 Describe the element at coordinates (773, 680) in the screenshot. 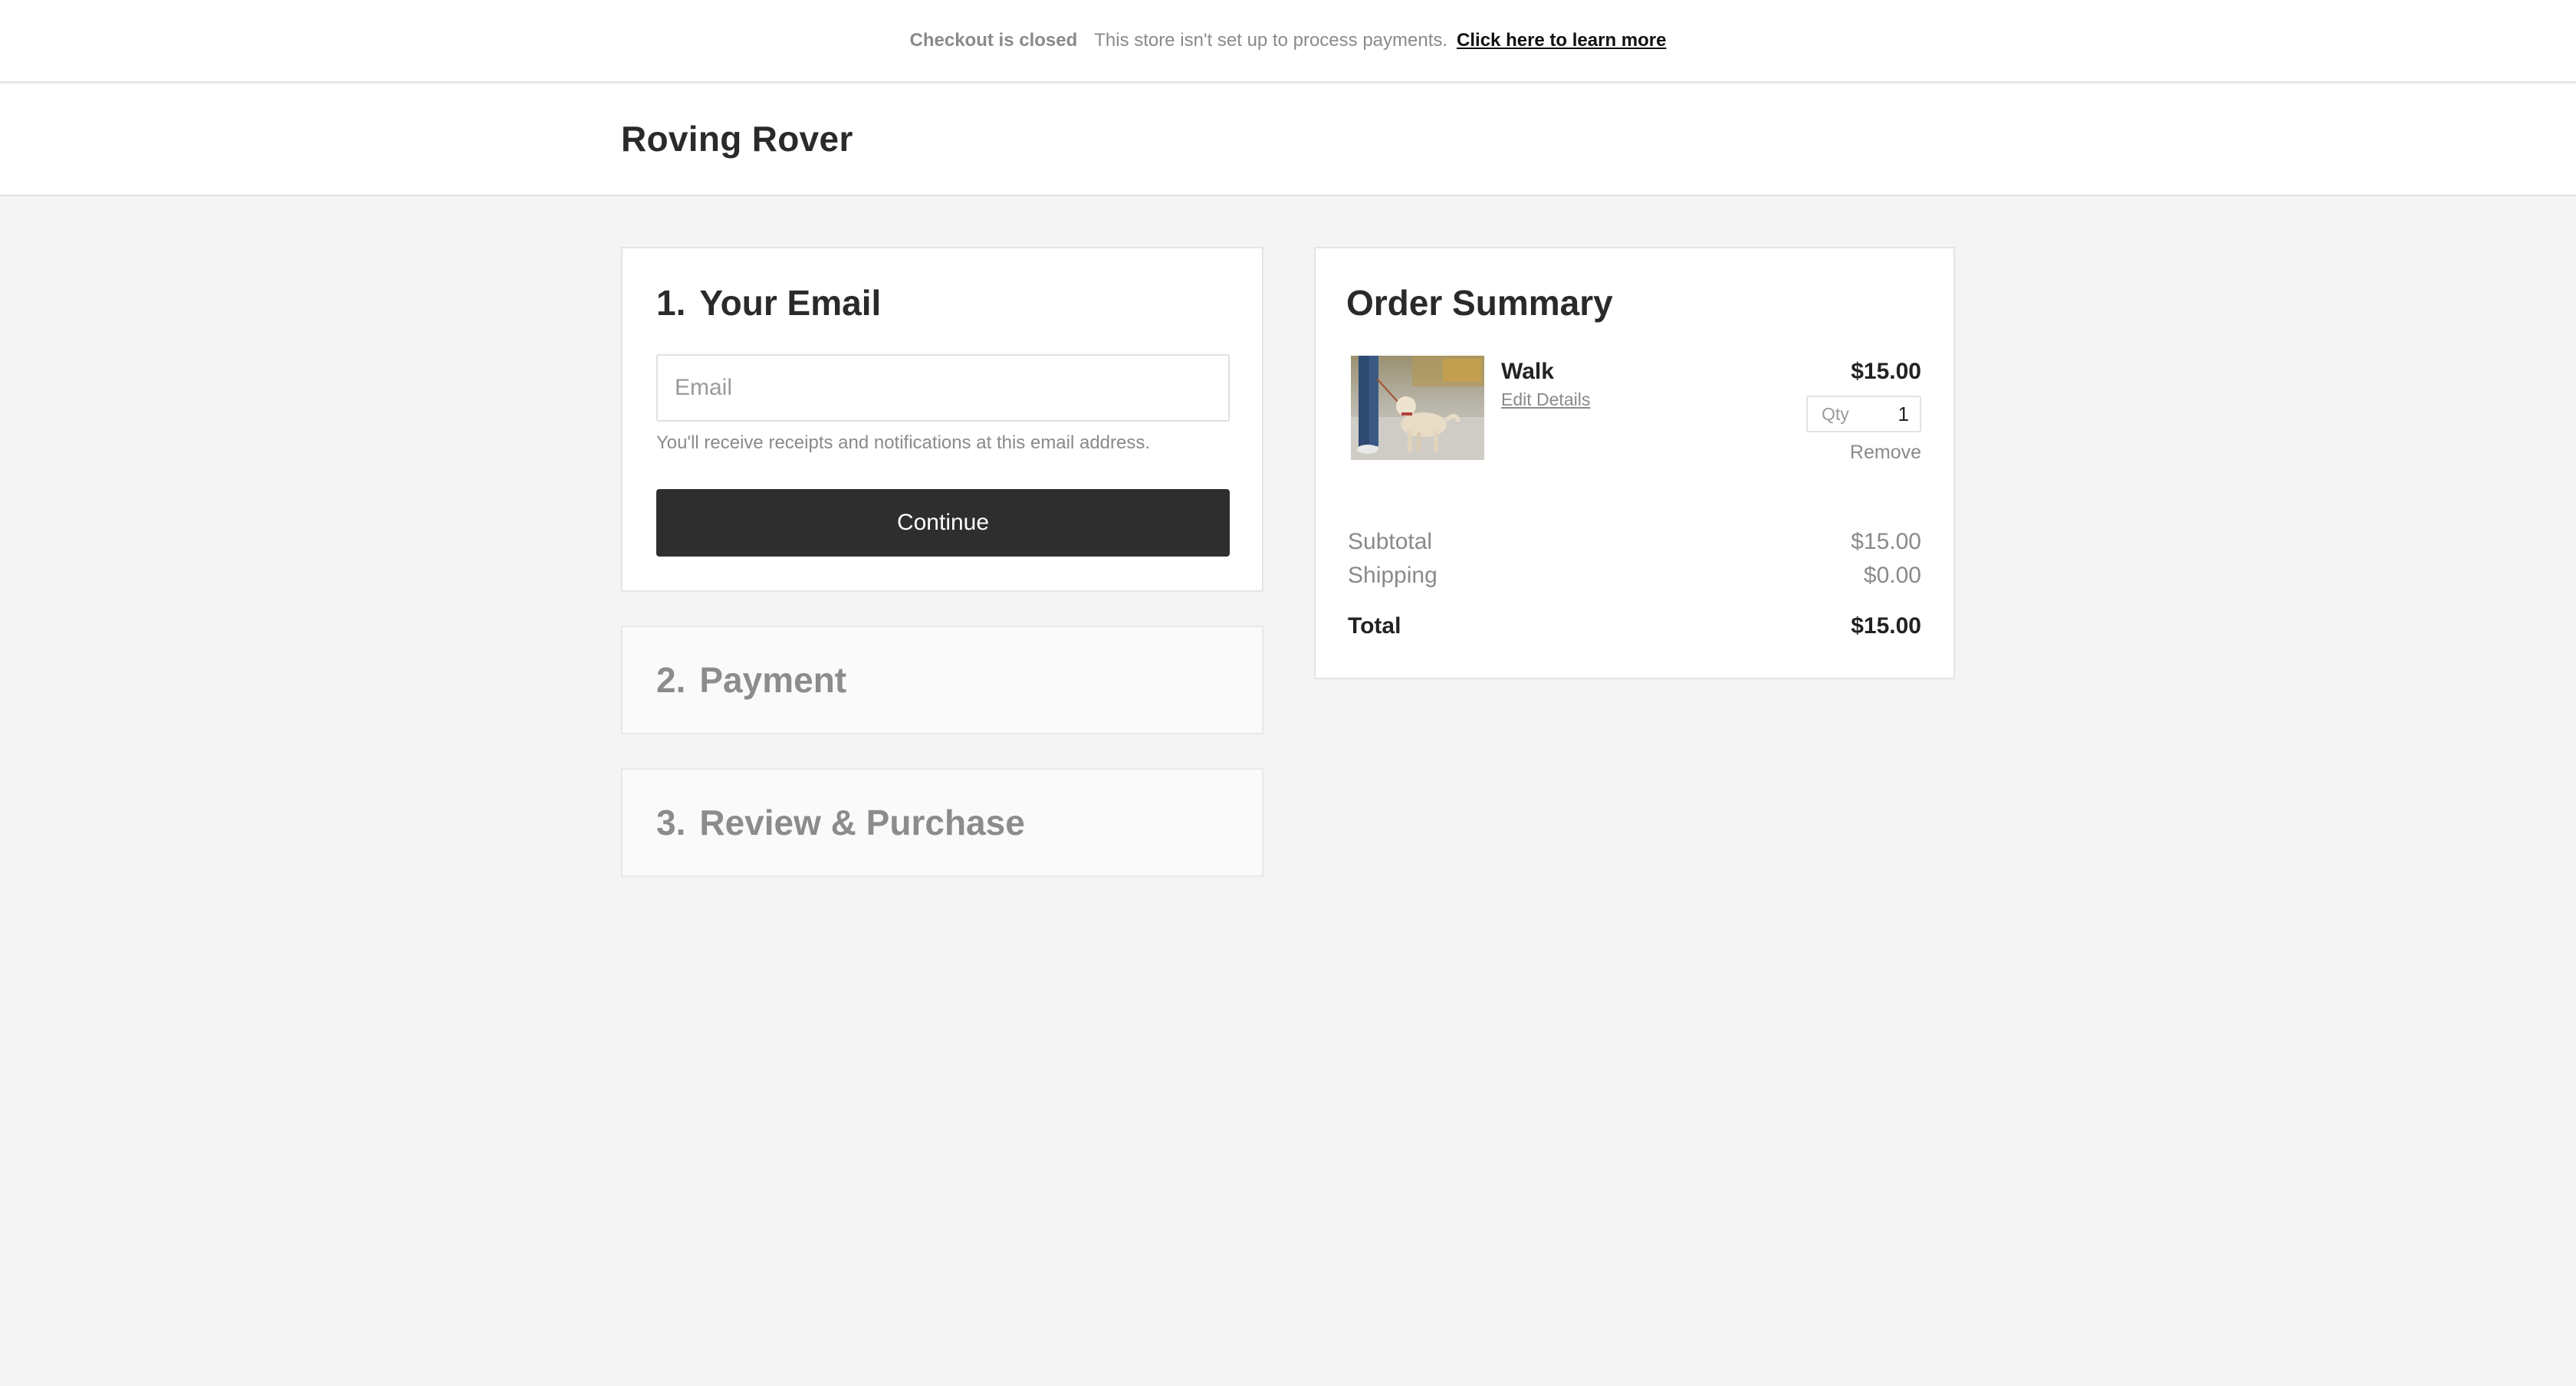

I see `step-label: Payment` at that location.